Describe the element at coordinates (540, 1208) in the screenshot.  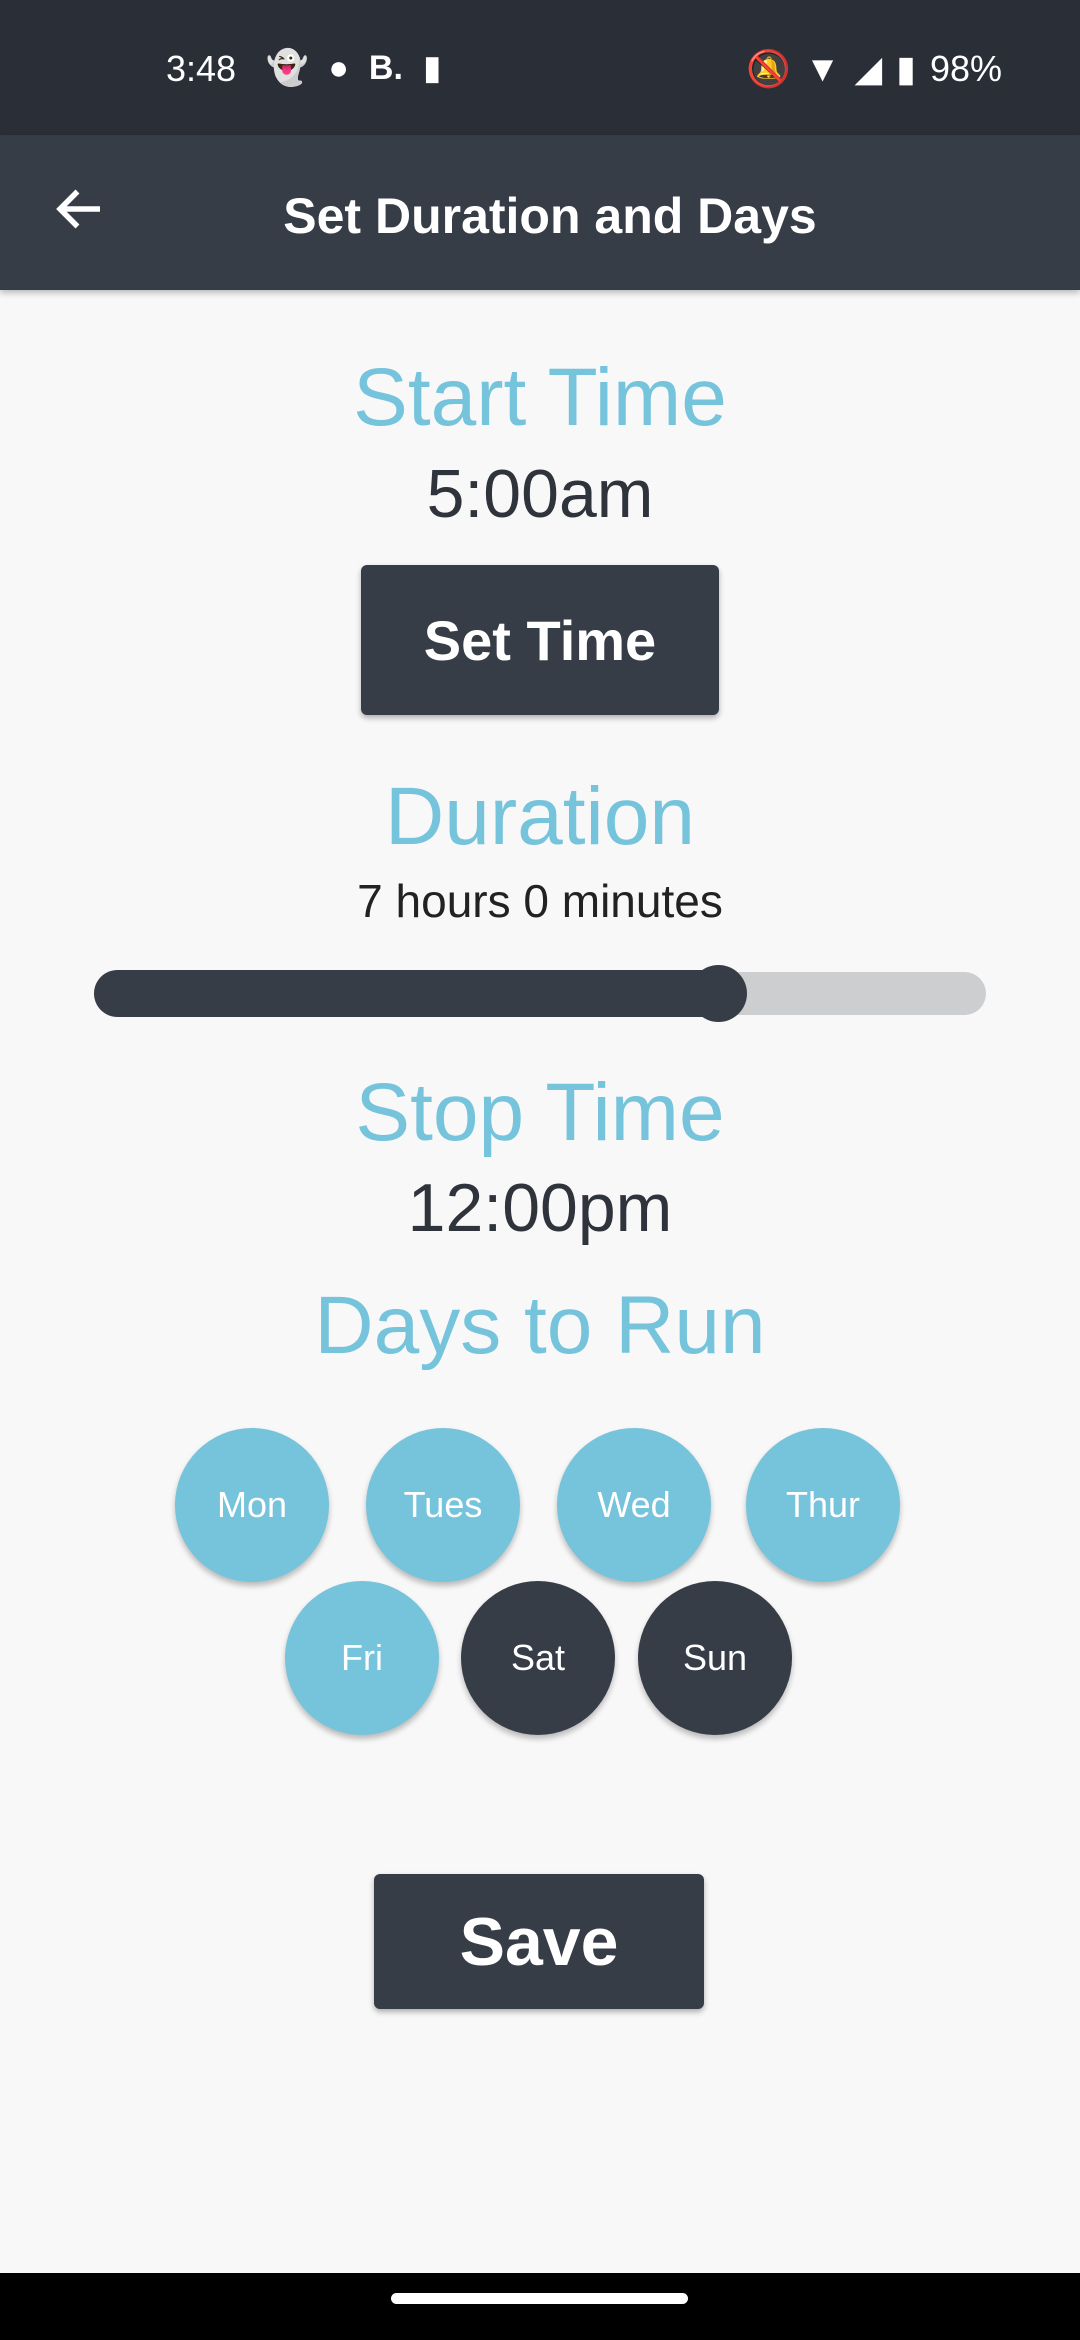
I see `stop-time-value: 12:00pm` at that location.